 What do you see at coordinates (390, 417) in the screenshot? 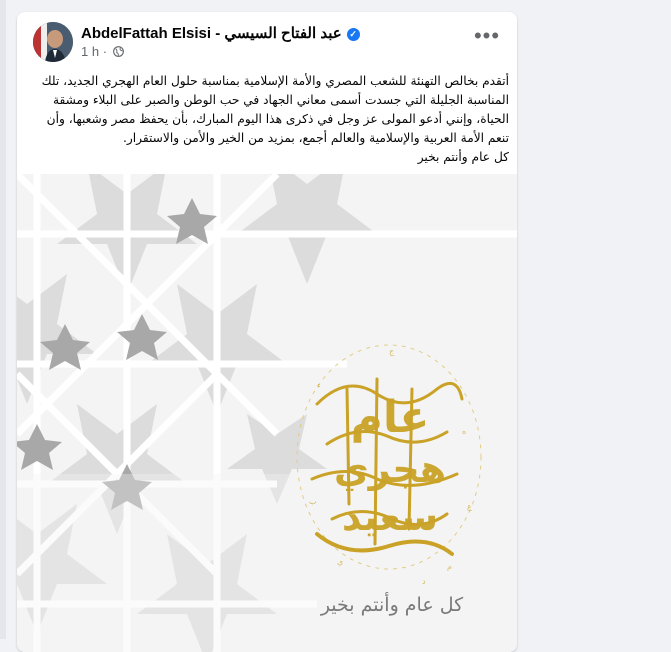
I see `svg-text: عام` at bounding box center [390, 417].